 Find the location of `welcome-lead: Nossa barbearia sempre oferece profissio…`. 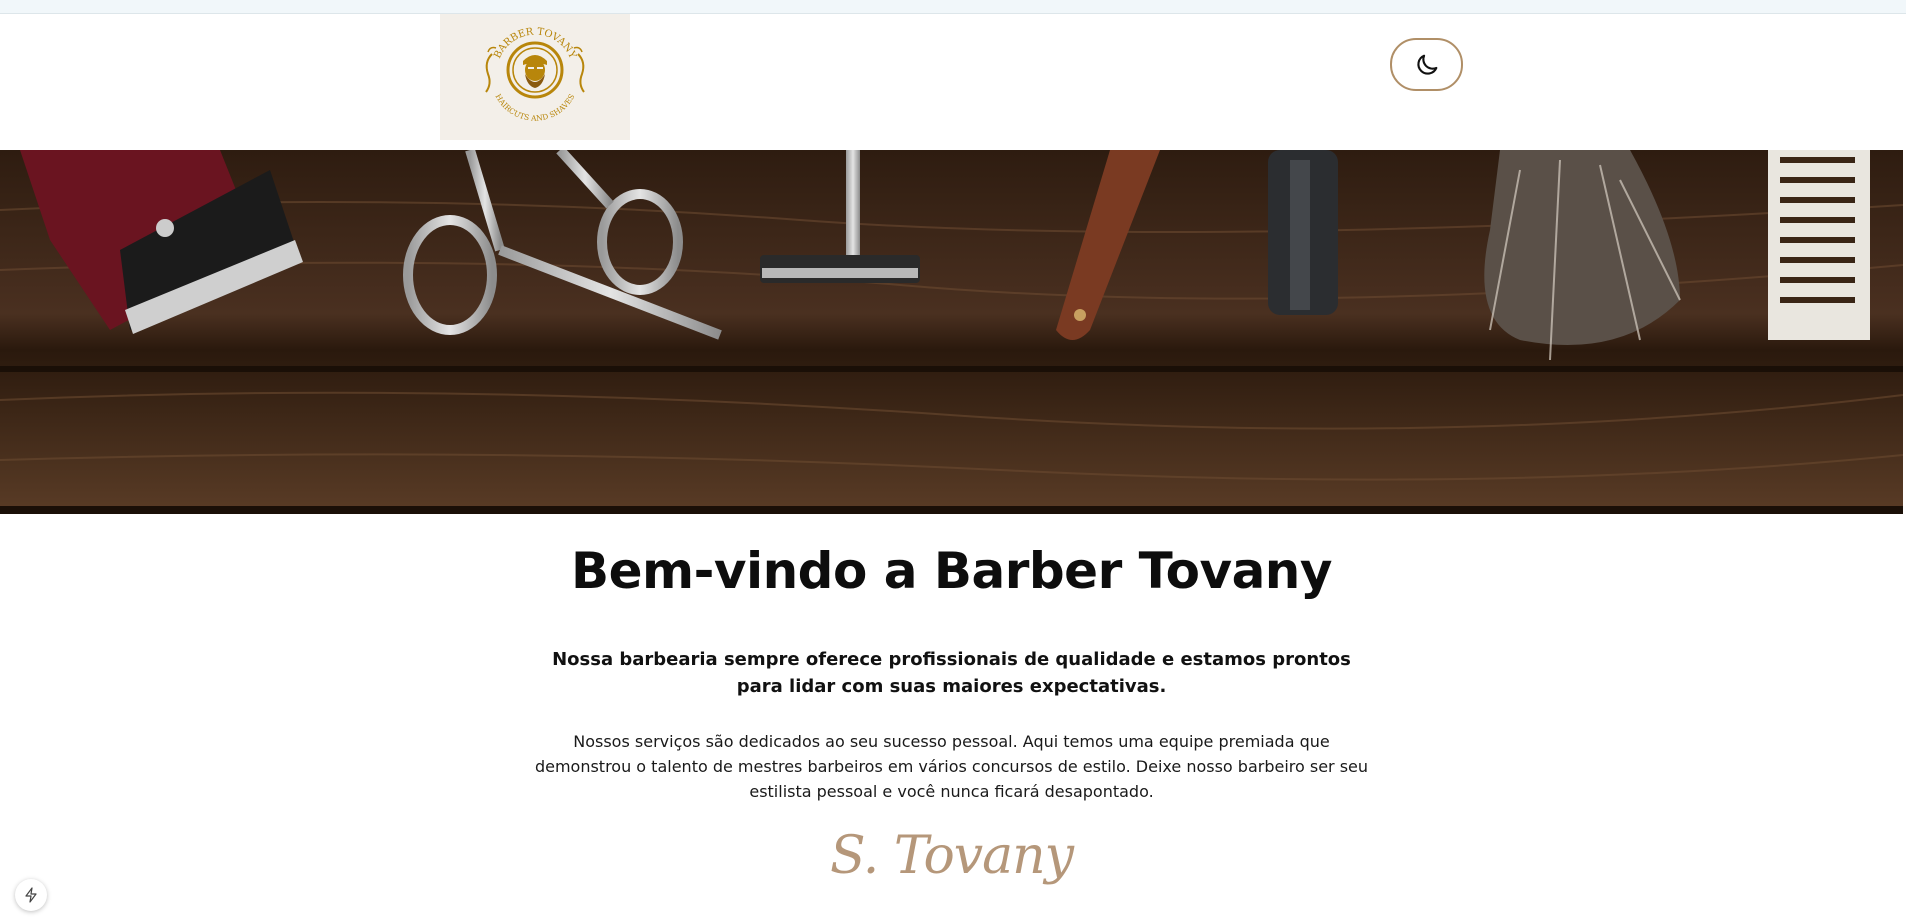

welcome-lead: Nossa barbearia sempre oferece profissio… is located at coordinates (951, 673).